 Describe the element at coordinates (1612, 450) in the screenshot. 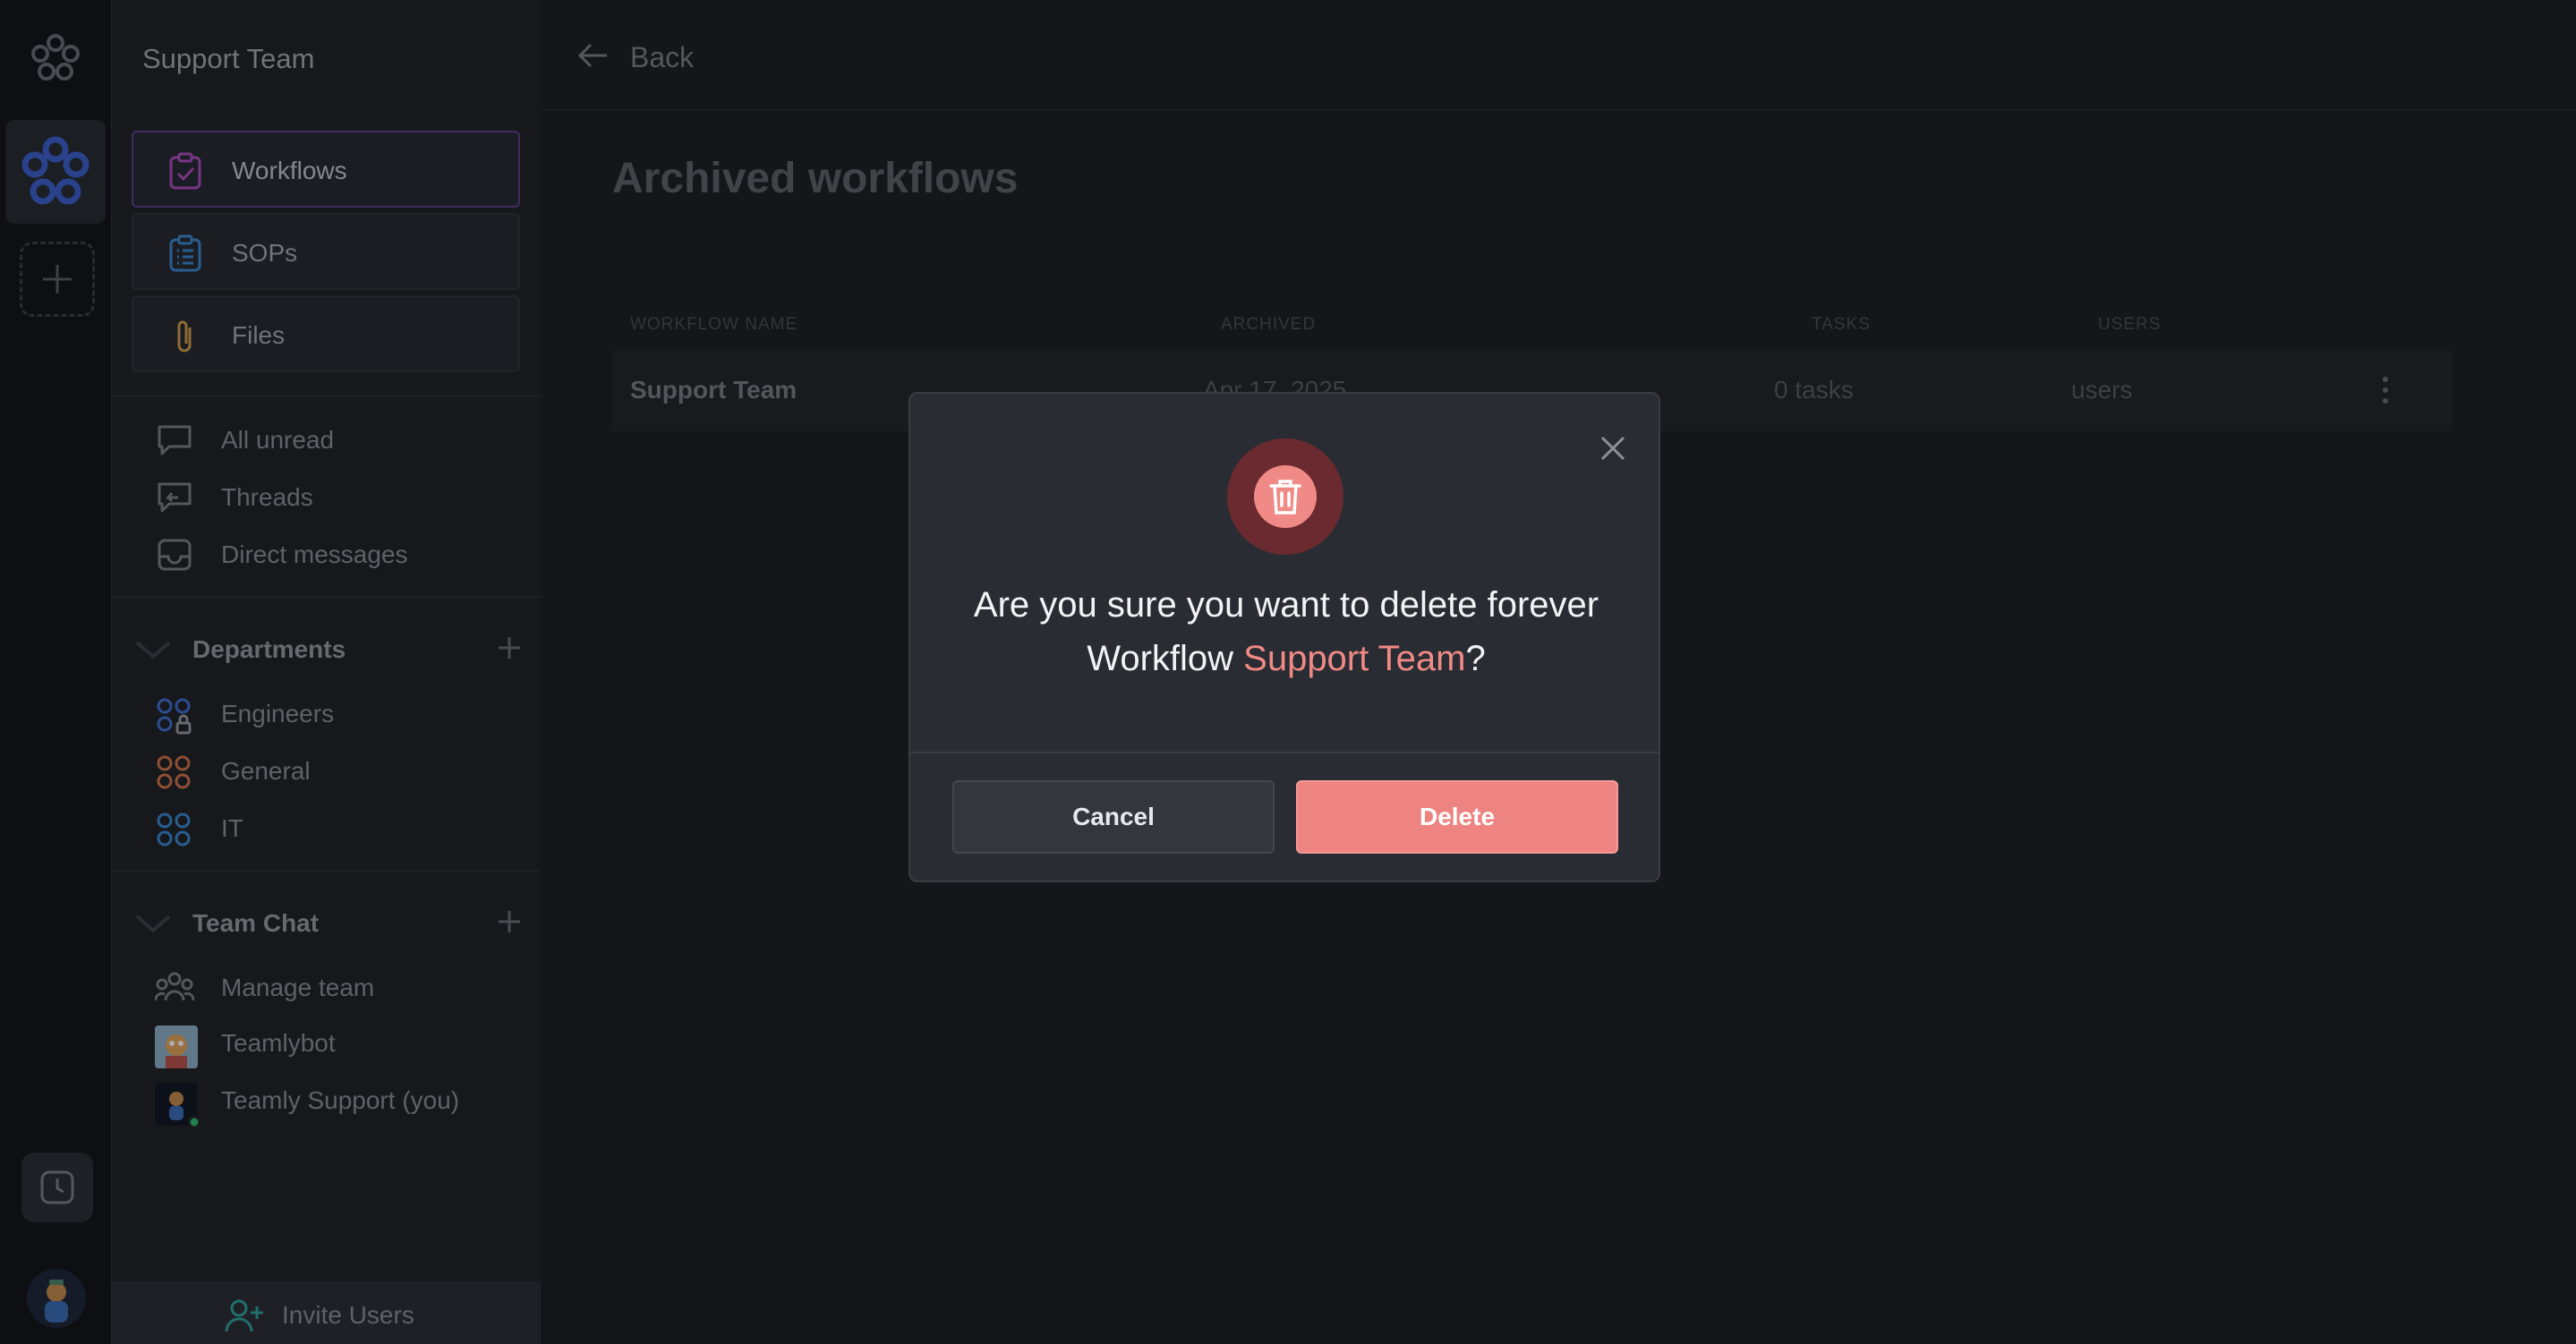

I see `close-icon` at that location.